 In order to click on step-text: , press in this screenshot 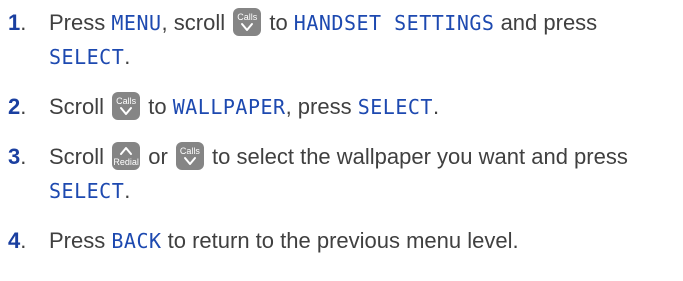, I will do `click(321, 106)`.